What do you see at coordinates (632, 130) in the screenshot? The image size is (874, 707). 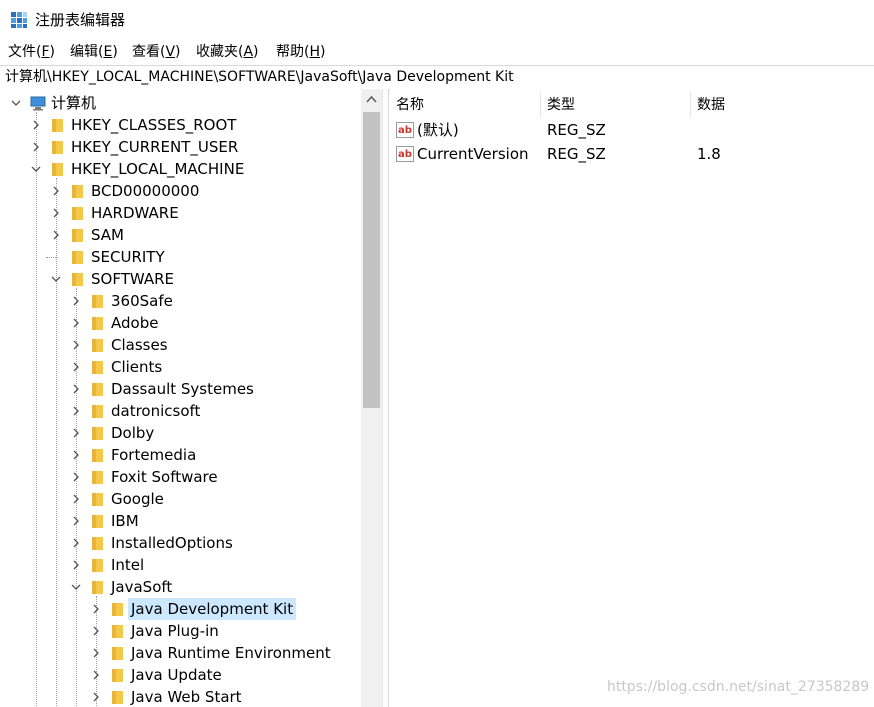 I see `value-row: ab (默认) REG_SZ` at bounding box center [632, 130].